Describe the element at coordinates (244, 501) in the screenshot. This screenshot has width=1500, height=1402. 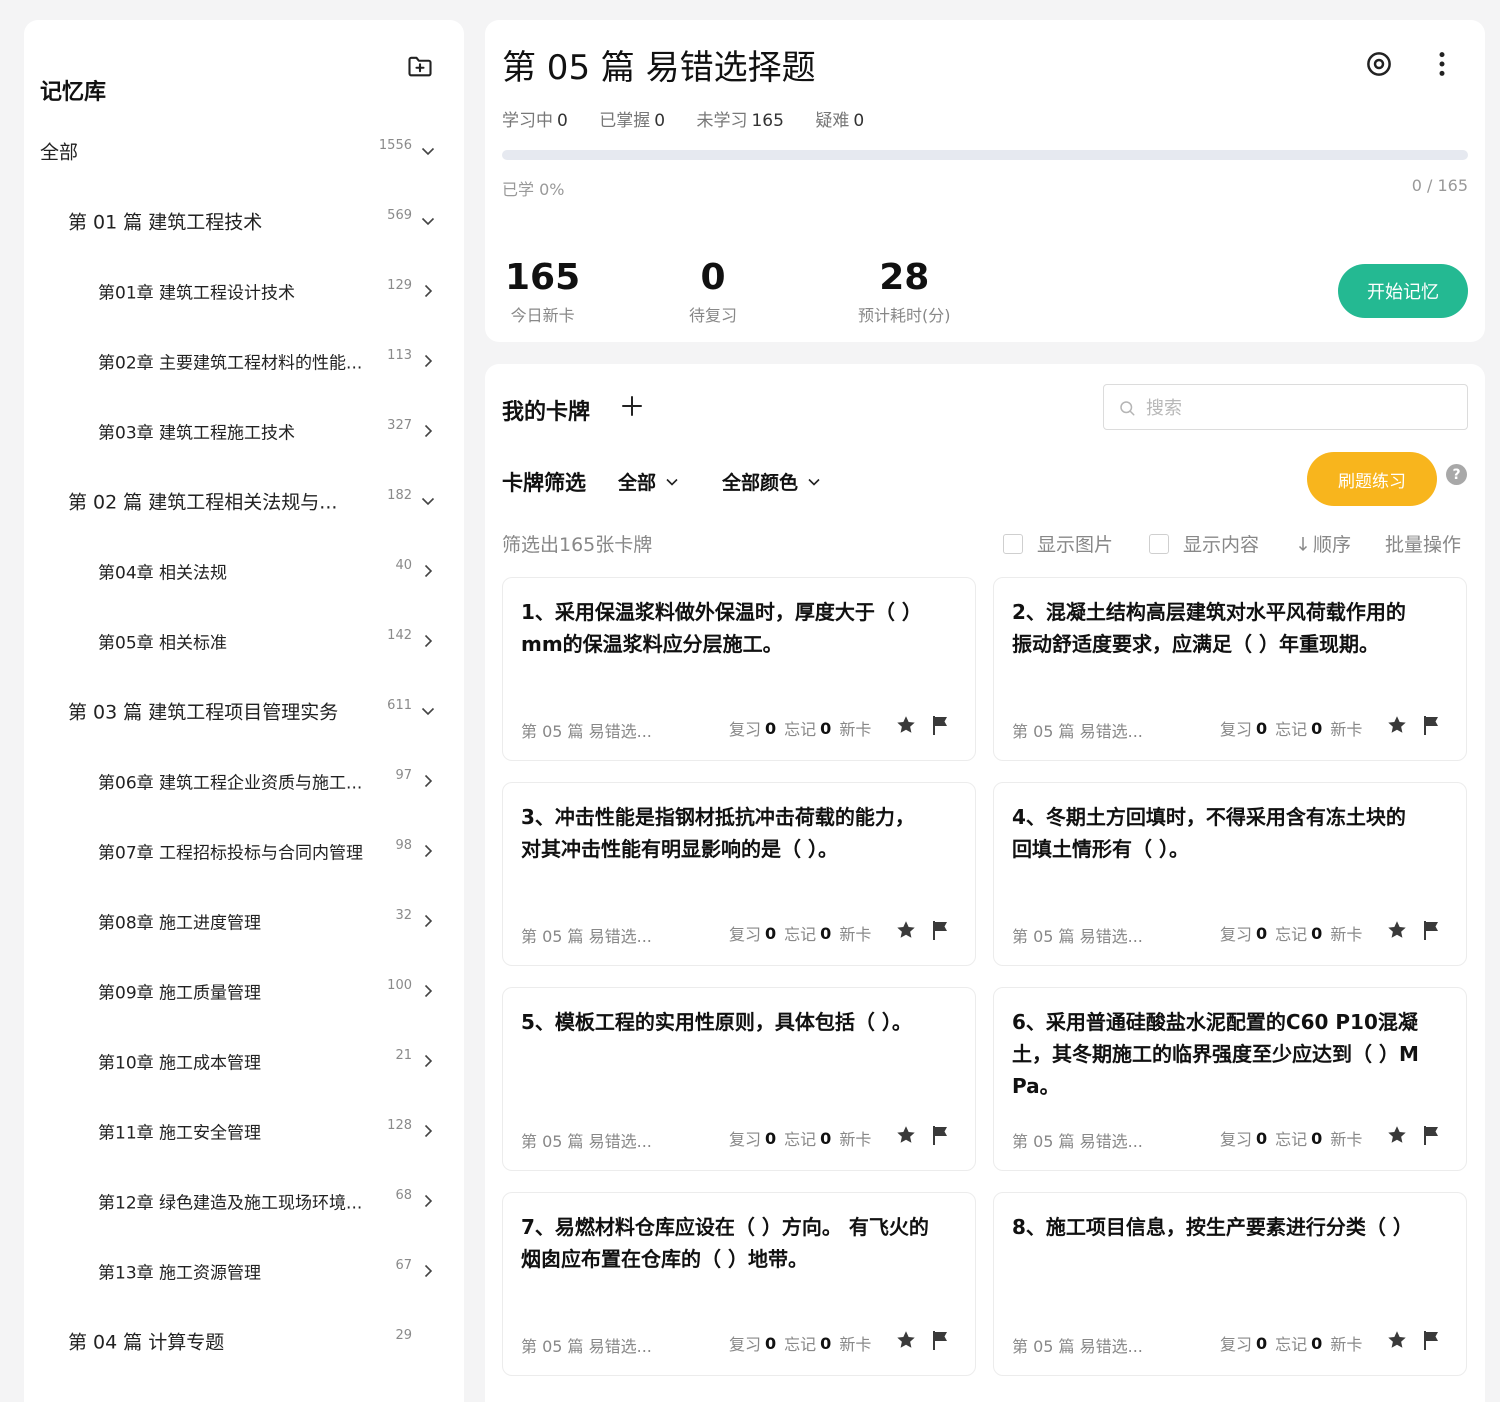
I see `sidebar-item-5: 第 02 篇 建筑工程相关法规与... 182` at that location.